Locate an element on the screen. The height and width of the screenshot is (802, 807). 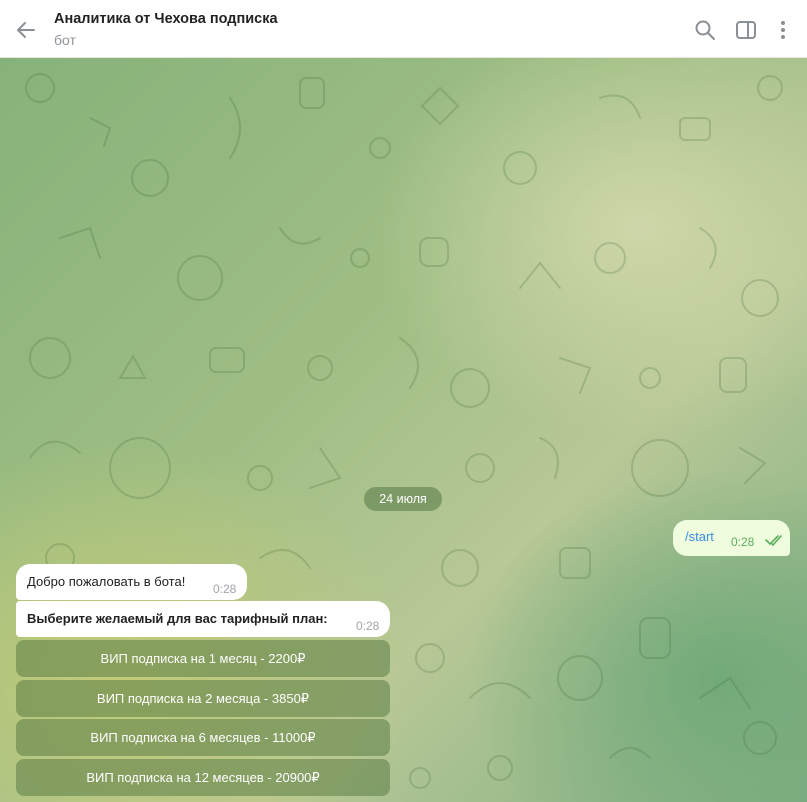
message-text: /start is located at coordinates (699, 536).